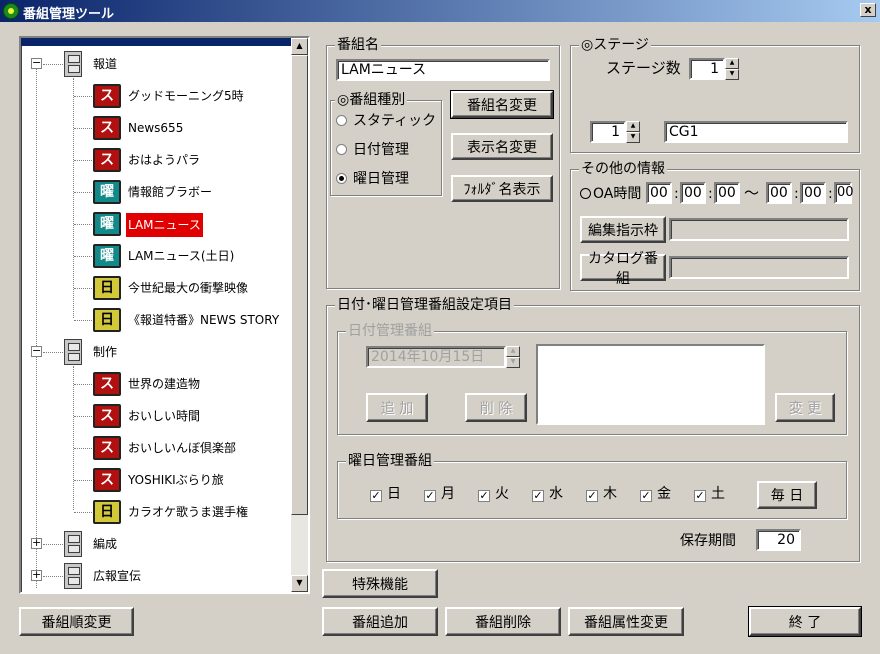 Image resolution: width=880 pixels, height=654 pixels. I want to click on tree-item-label: News655, so click(156, 128).